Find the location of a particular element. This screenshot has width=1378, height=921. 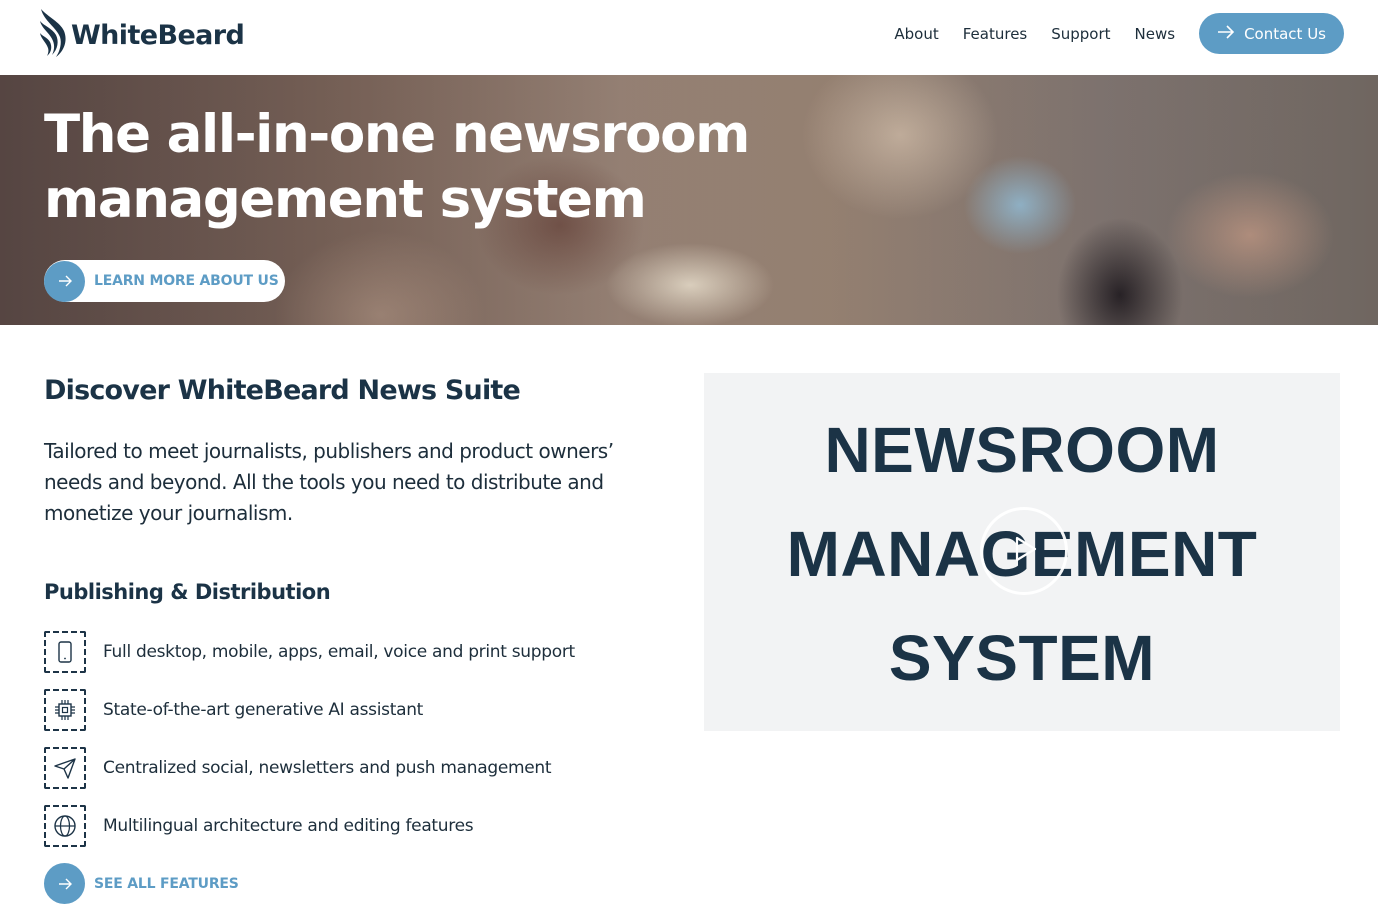

nav-news: News is located at coordinates (1155, 34).